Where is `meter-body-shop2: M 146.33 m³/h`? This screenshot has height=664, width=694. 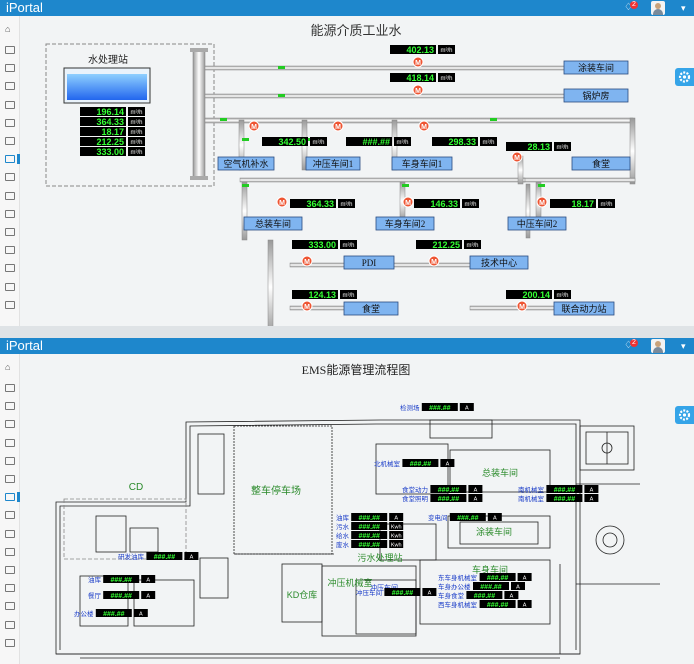 meter-body-shop2: M 146.33 m³/h is located at coordinates (440, 202).